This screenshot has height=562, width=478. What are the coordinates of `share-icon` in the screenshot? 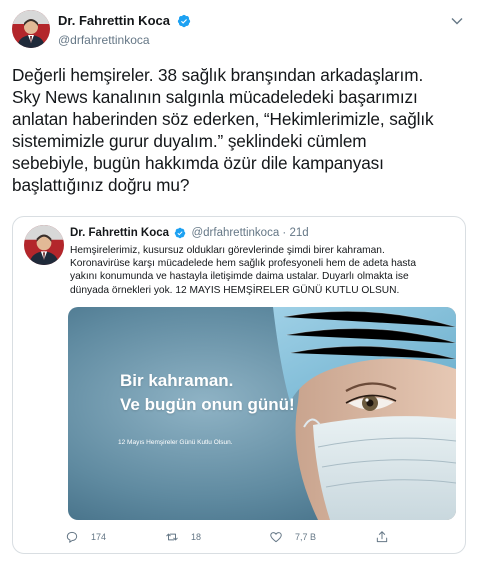 It's located at (382, 537).